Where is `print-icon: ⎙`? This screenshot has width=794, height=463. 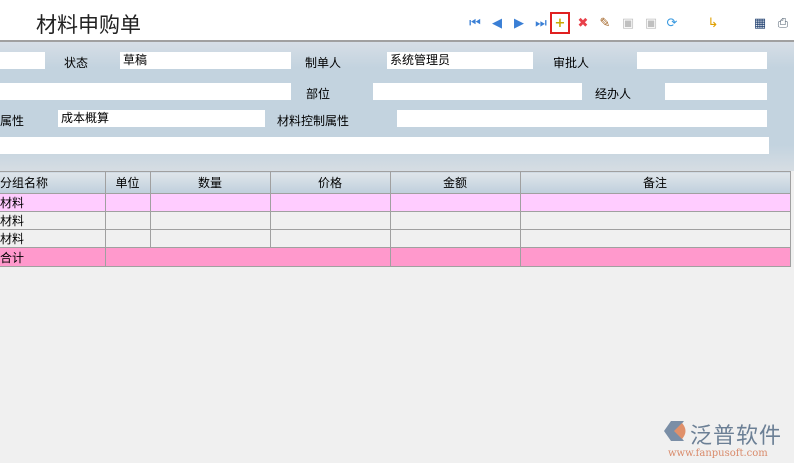 print-icon: ⎙ is located at coordinates (783, 23).